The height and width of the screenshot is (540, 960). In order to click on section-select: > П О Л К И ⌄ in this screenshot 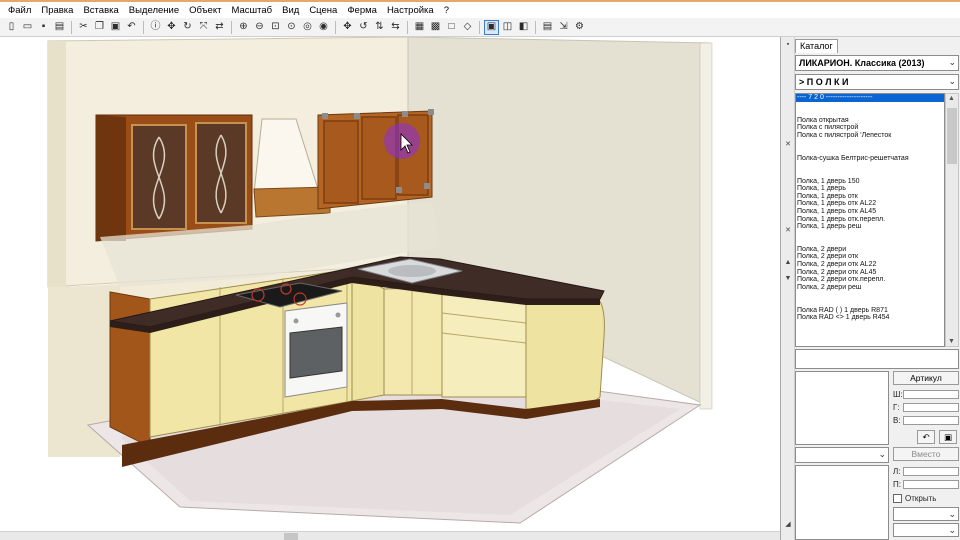, I will do `click(877, 82)`.